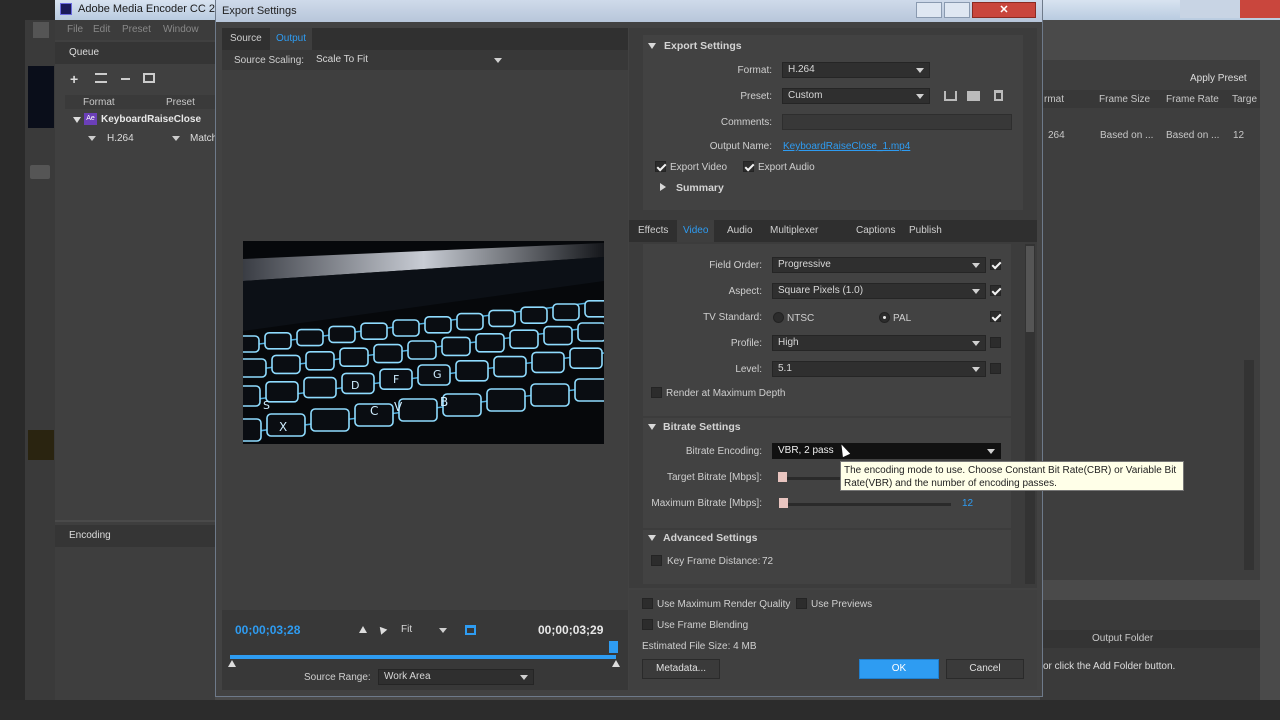 The image size is (1280, 720). What do you see at coordinates (1218, 78) in the screenshot?
I see `apply-preset-button: Apply Preset` at bounding box center [1218, 78].